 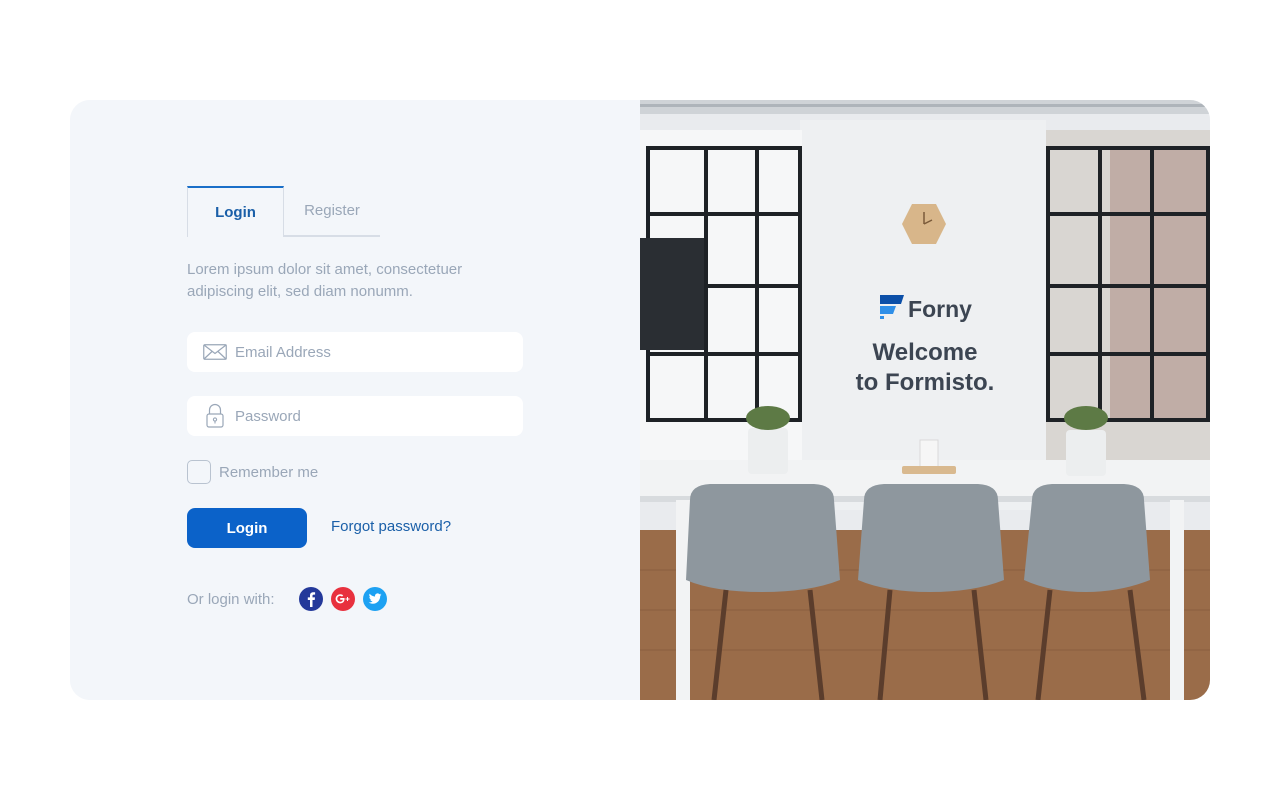 What do you see at coordinates (215, 416) in the screenshot?
I see `lock-icon` at bounding box center [215, 416].